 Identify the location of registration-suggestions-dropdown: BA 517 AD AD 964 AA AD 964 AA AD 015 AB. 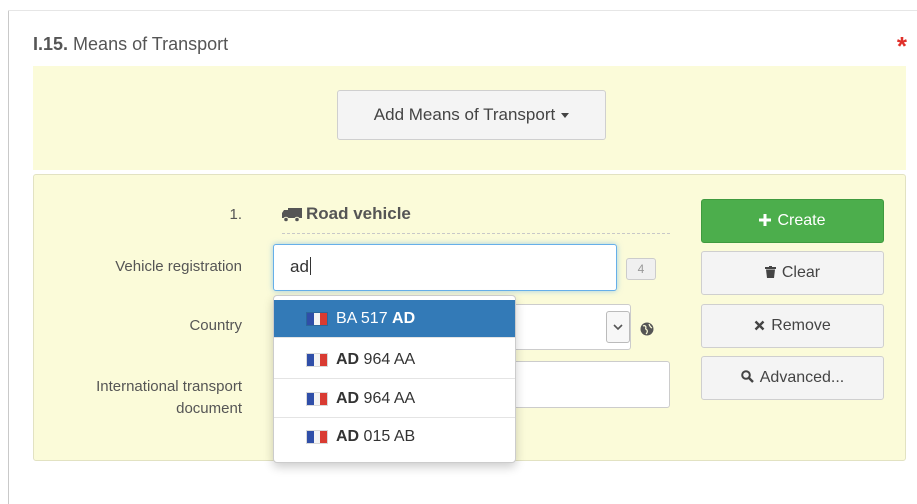
(394, 379).